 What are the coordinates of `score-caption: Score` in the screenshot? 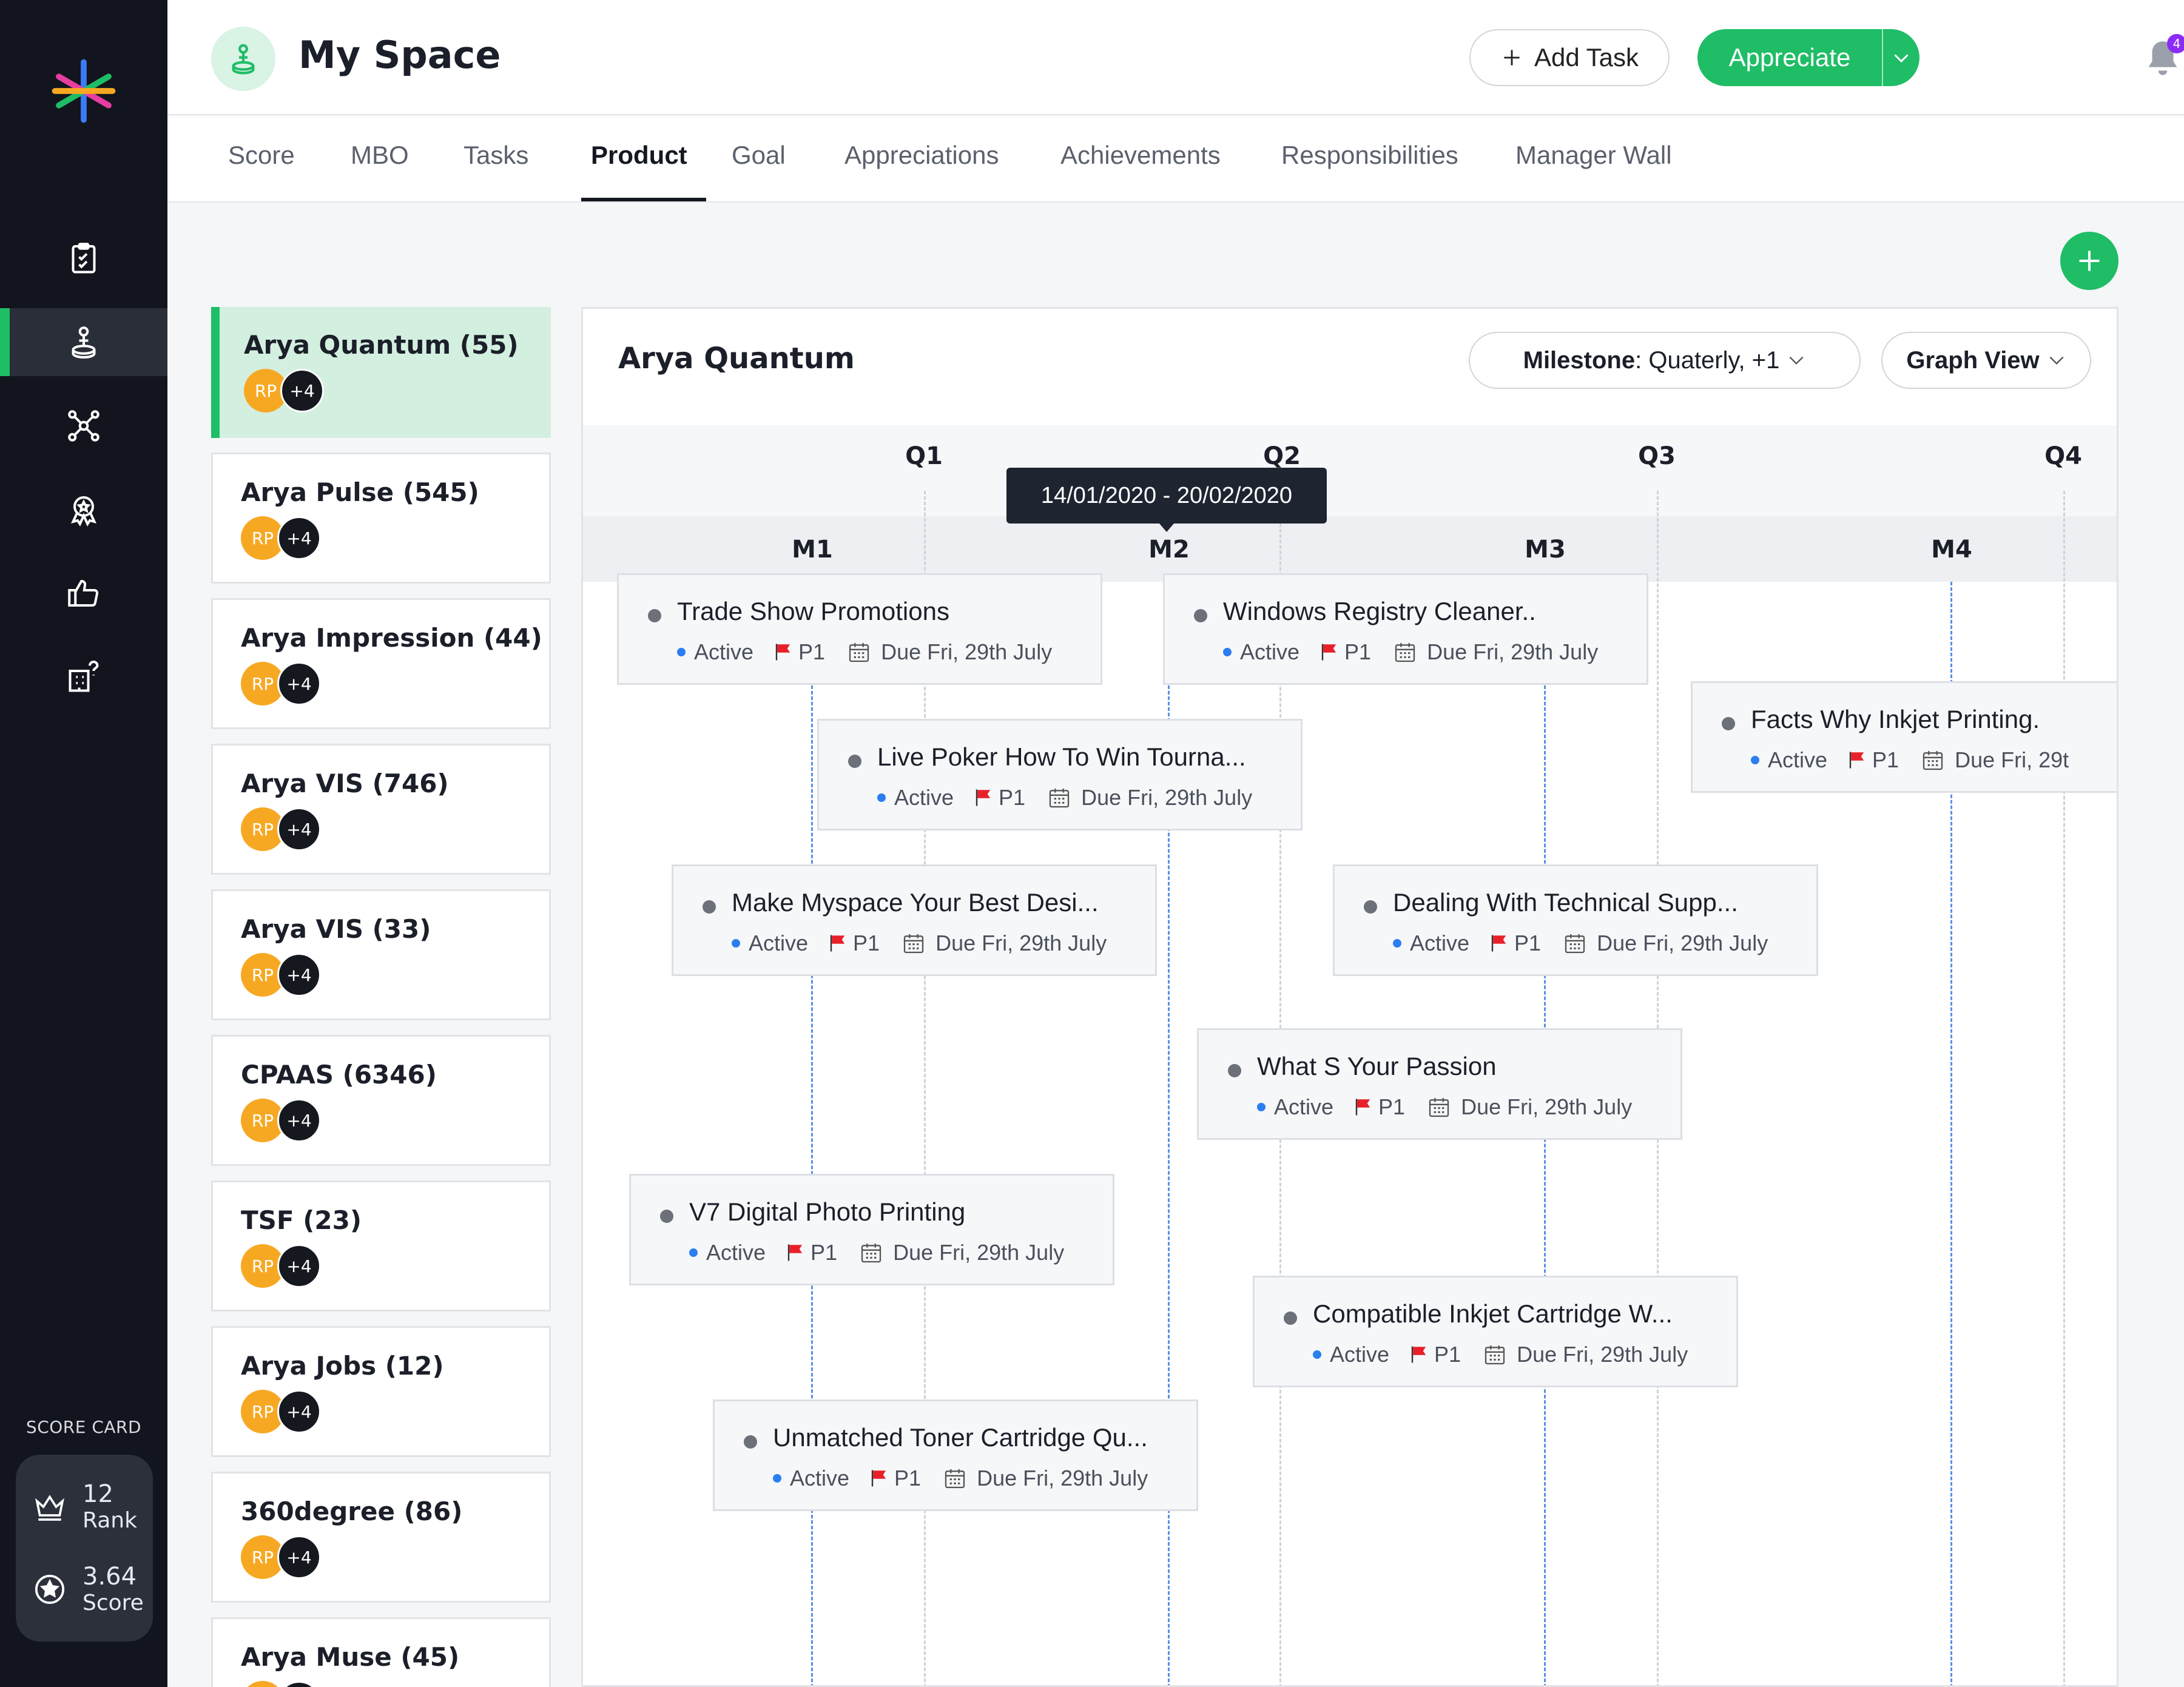 It's located at (113, 1603).